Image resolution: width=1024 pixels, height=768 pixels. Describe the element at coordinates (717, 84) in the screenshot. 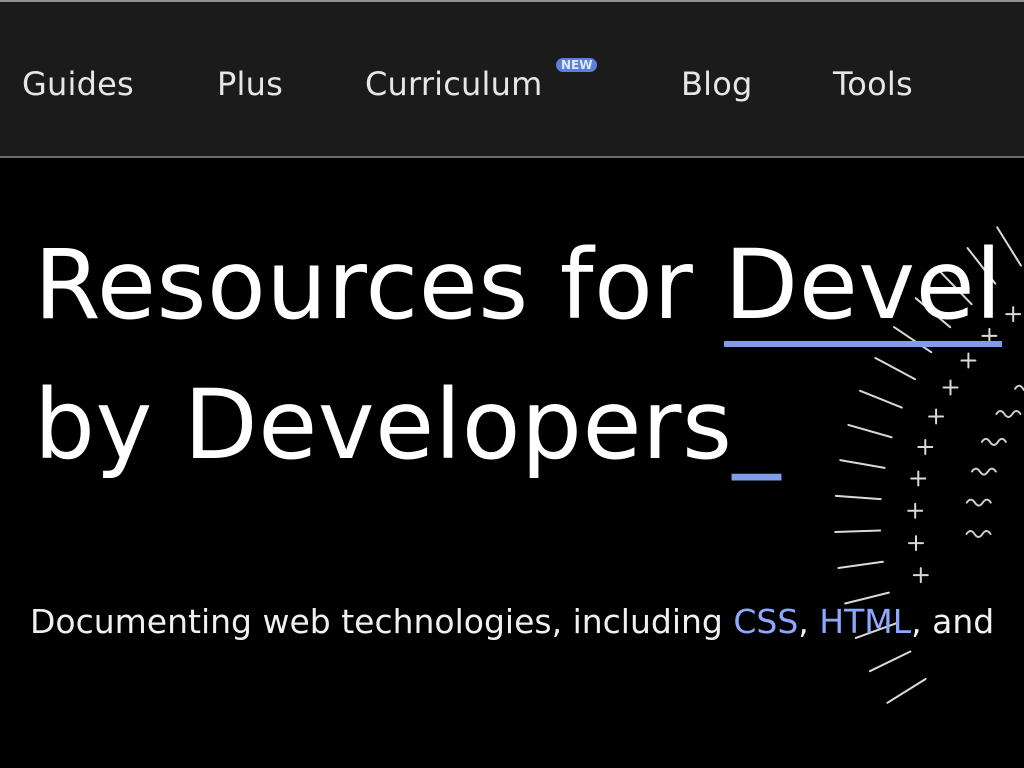

I see `nav-item-blog: Blog` at that location.